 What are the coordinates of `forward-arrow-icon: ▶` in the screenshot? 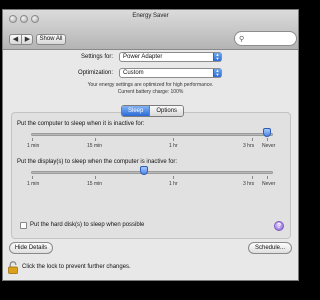 It's located at (27, 39).